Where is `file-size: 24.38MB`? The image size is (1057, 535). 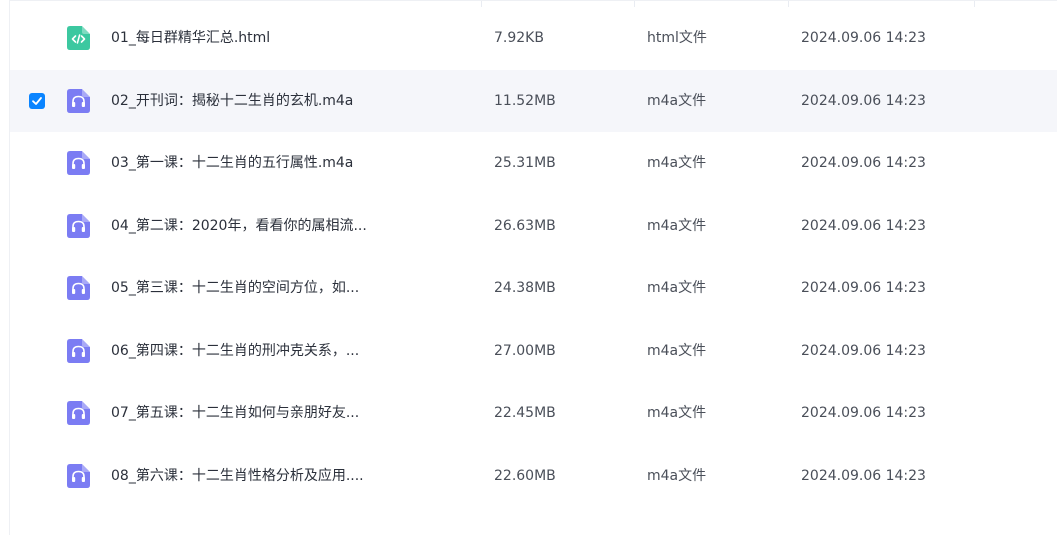 file-size: 24.38MB is located at coordinates (525, 288).